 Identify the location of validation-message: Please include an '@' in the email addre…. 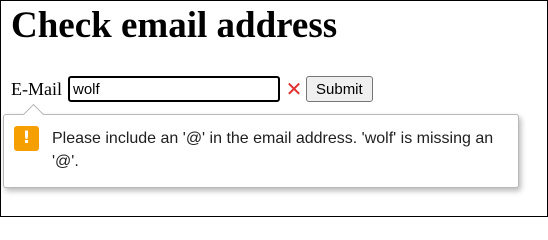
(273, 150).